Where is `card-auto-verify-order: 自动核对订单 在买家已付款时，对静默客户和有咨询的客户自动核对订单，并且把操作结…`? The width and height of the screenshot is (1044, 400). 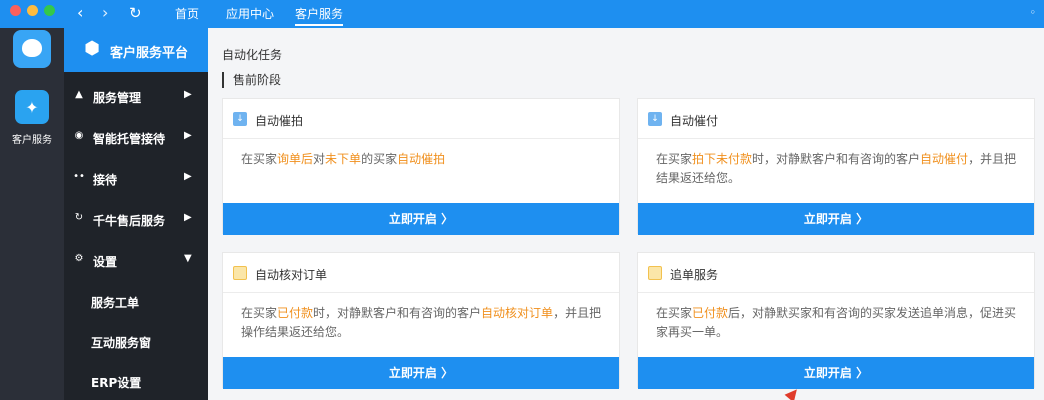
card-auto-verify-order: 自动核对订单 在买家已付款时，对静默客户和有咨询的客户自动核对订单，并且把操作结… is located at coordinates (421, 320).